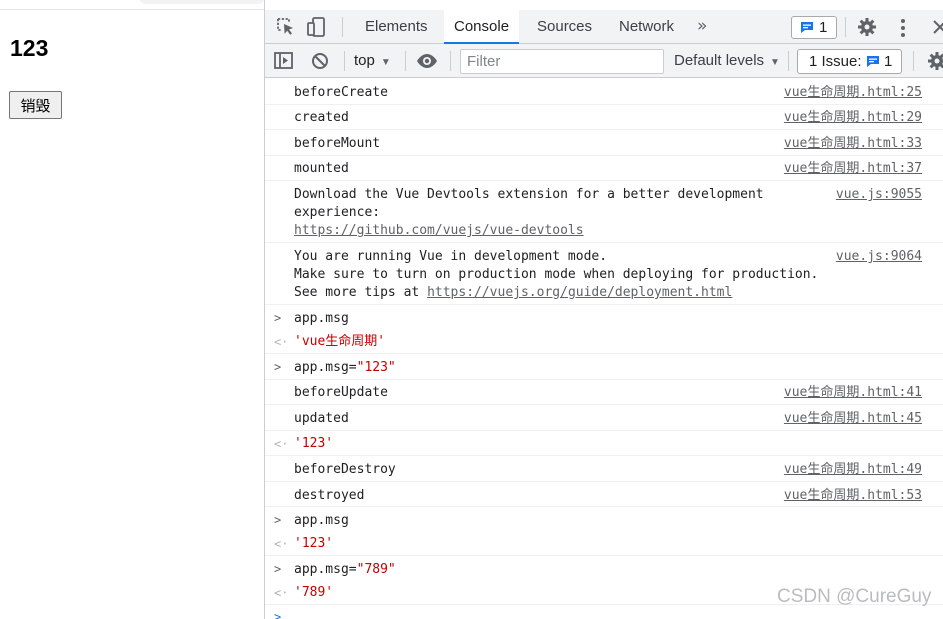  Describe the element at coordinates (427, 61) in the screenshot. I see `live-expression-icon` at that location.